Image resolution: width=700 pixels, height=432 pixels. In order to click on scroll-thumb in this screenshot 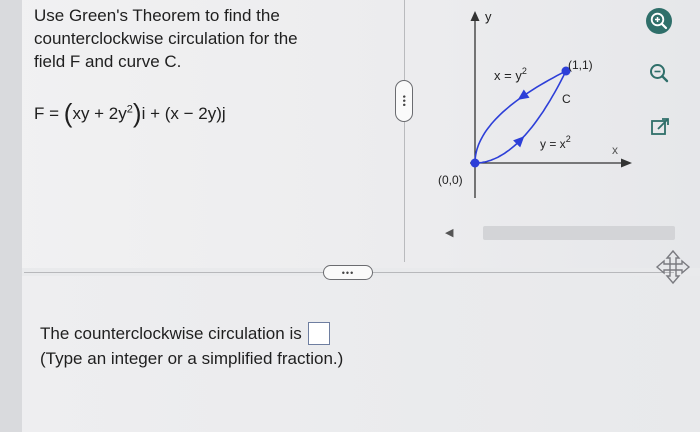, I will do `click(579, 233)`.